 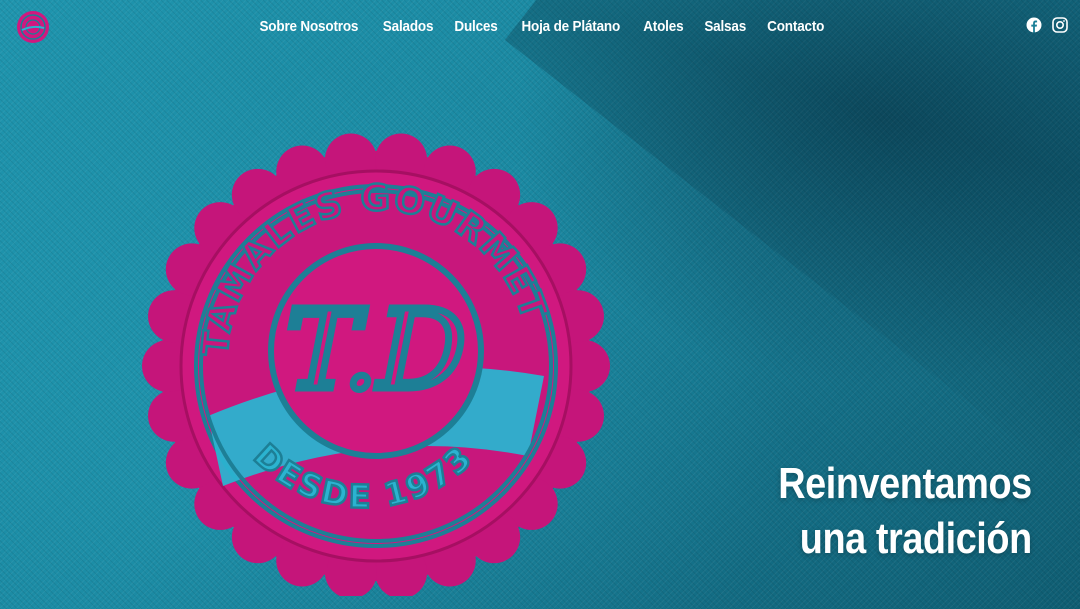 I want to click on hero-tagline-line2: una tradición, so click(x=916, y=538).